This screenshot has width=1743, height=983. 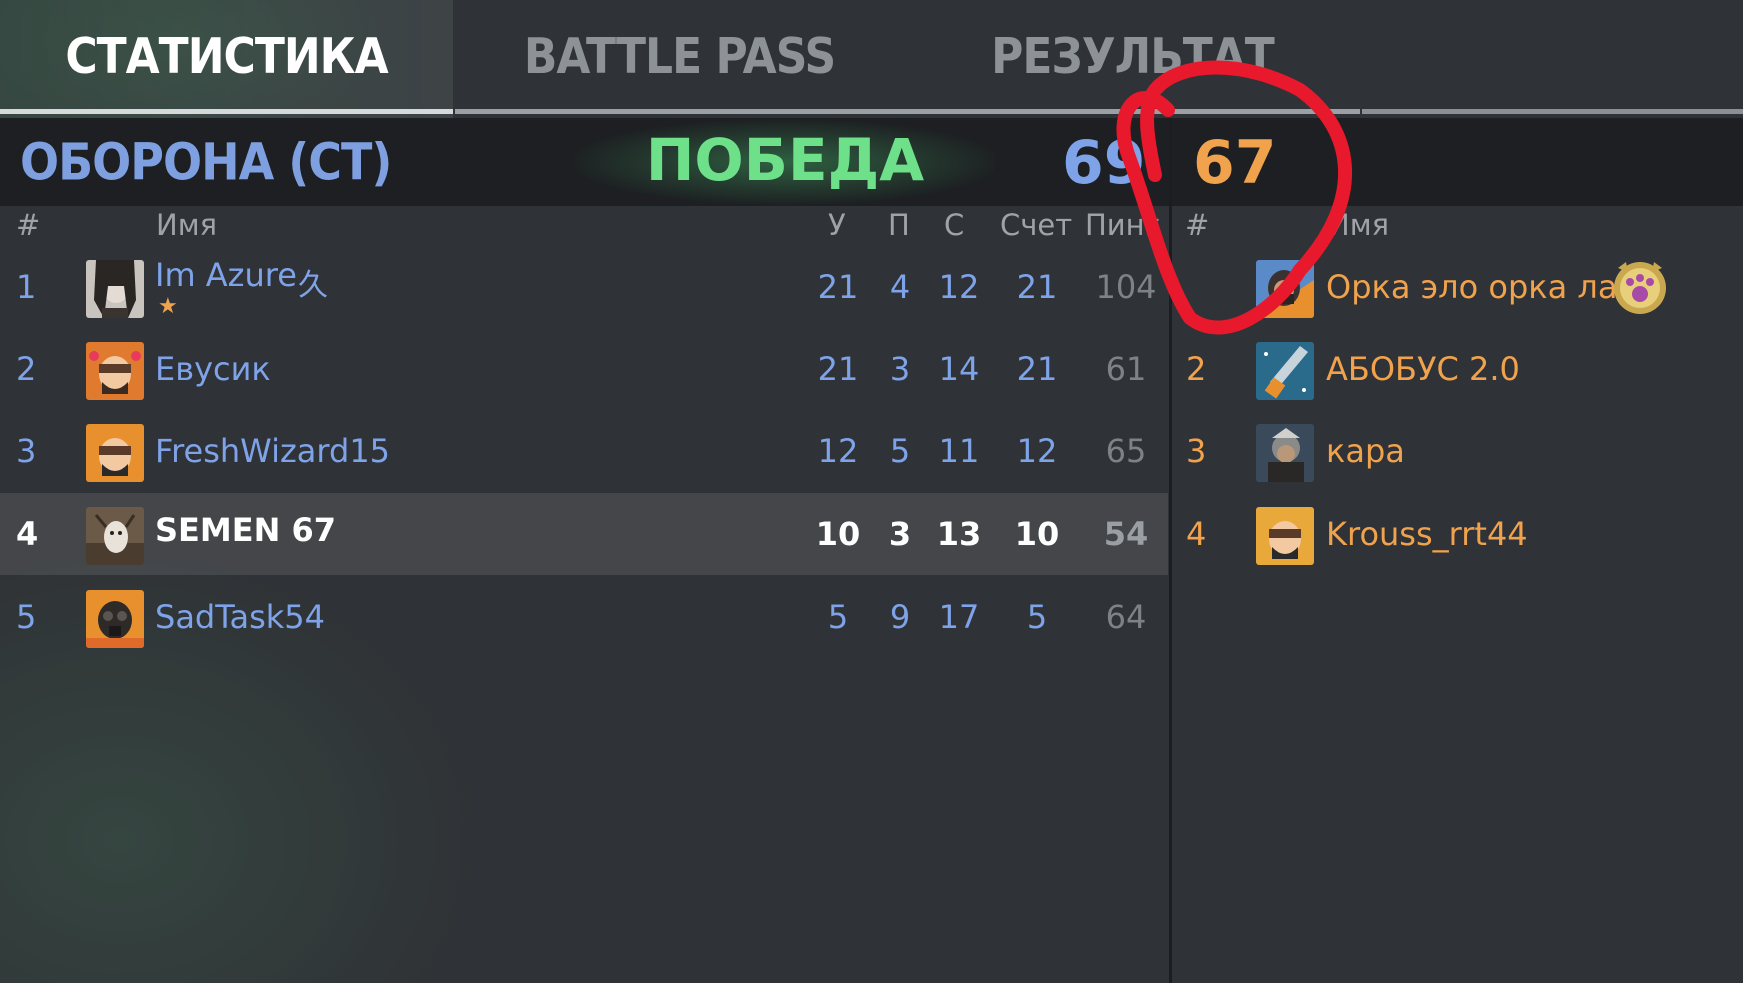 What do you see at coordinates (26, 617) in the screenshot?
I see `player-number: 5` at bounding box center [26, 617].